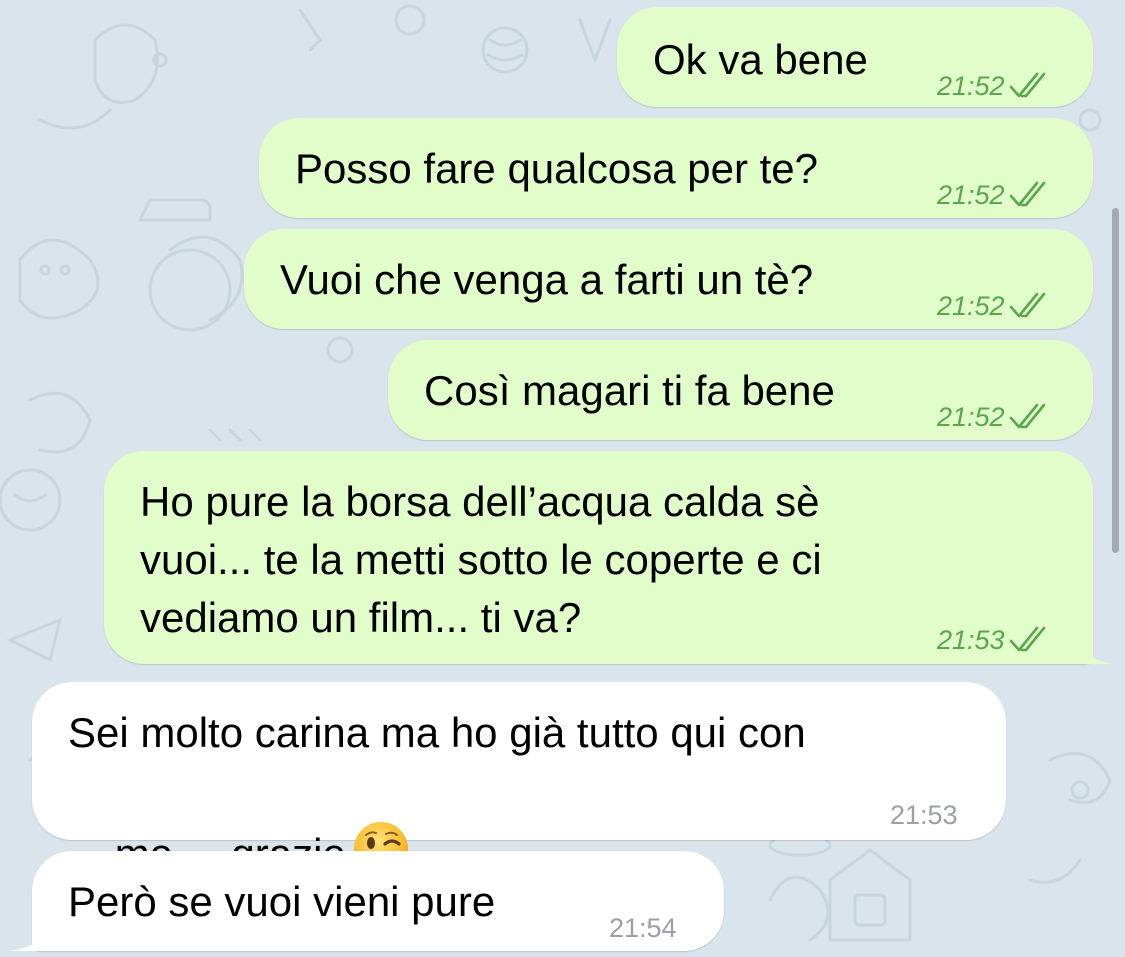  Describe the element at coordinates (547, 279) in the screenshot. I see `message-text: Vuoi che venga a farti un tè?` at that location.